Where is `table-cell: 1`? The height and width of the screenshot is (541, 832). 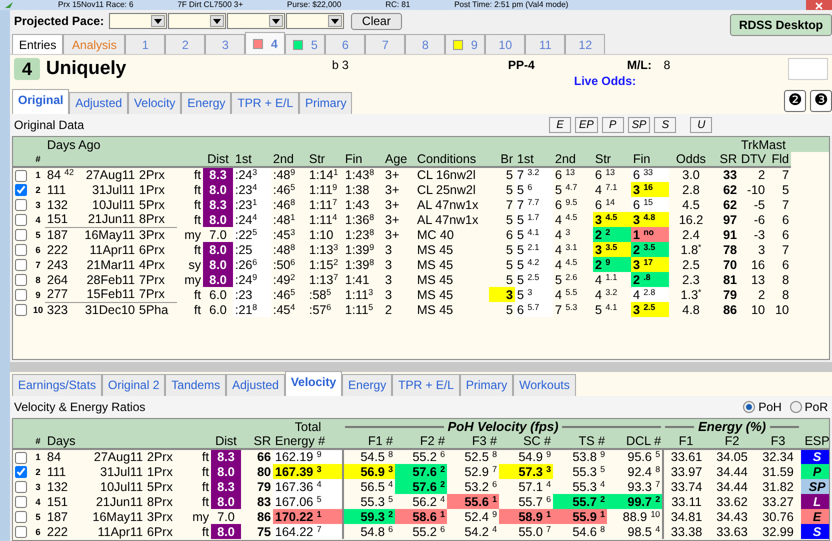
table-cell: 1 is located at coordinates (38, 456).